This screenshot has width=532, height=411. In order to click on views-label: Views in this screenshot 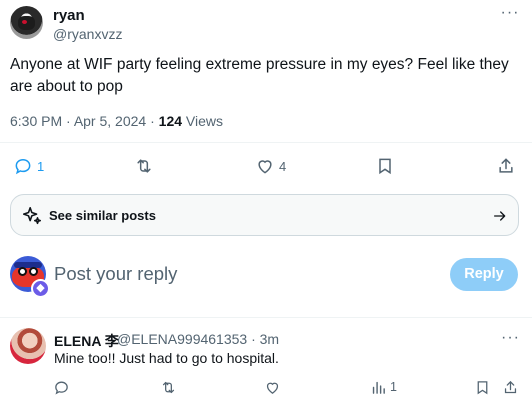, I will do `click(204, 121)`.